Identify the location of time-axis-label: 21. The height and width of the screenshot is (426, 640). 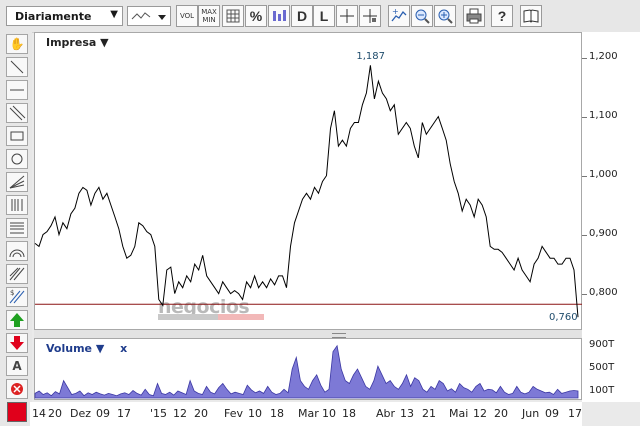
(429, 413).